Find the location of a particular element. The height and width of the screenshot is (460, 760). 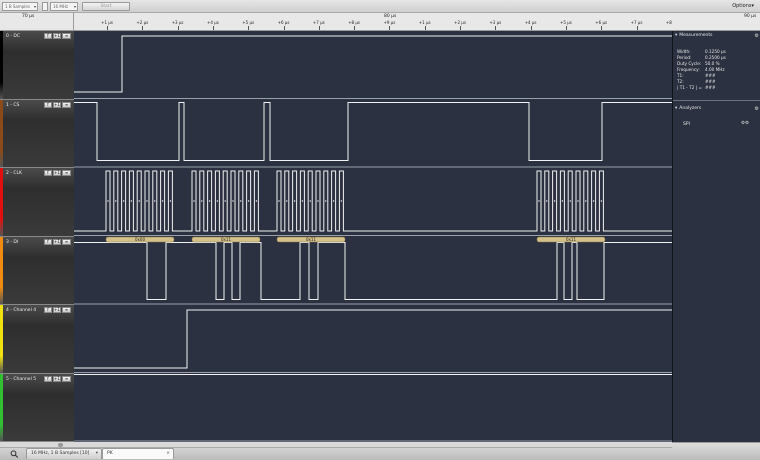

sample-rate-select: 16 MHz ▾ is located at coordinates (64, 6).